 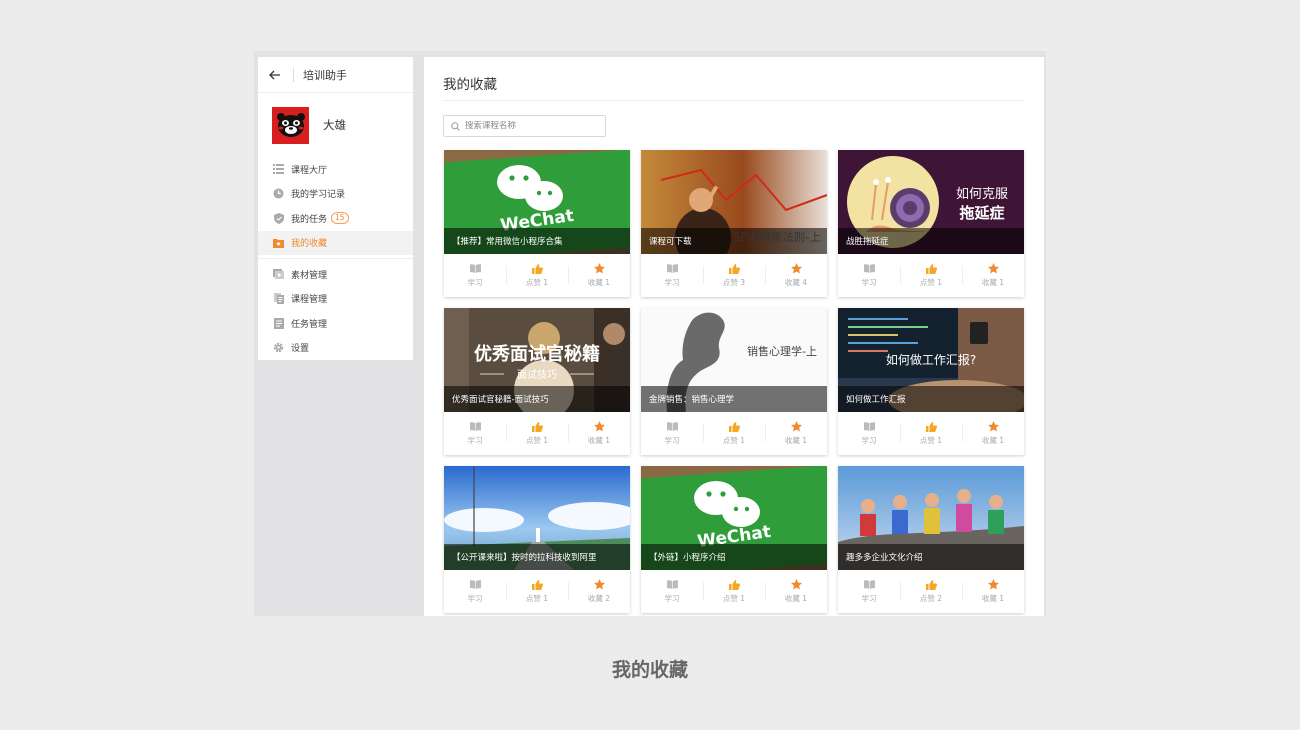 I want to click on course-thumbnail: 优秀面试官秘籍 面试技巧 优秀面试官秘籍-面试技巧, so click(x=537, y=360).